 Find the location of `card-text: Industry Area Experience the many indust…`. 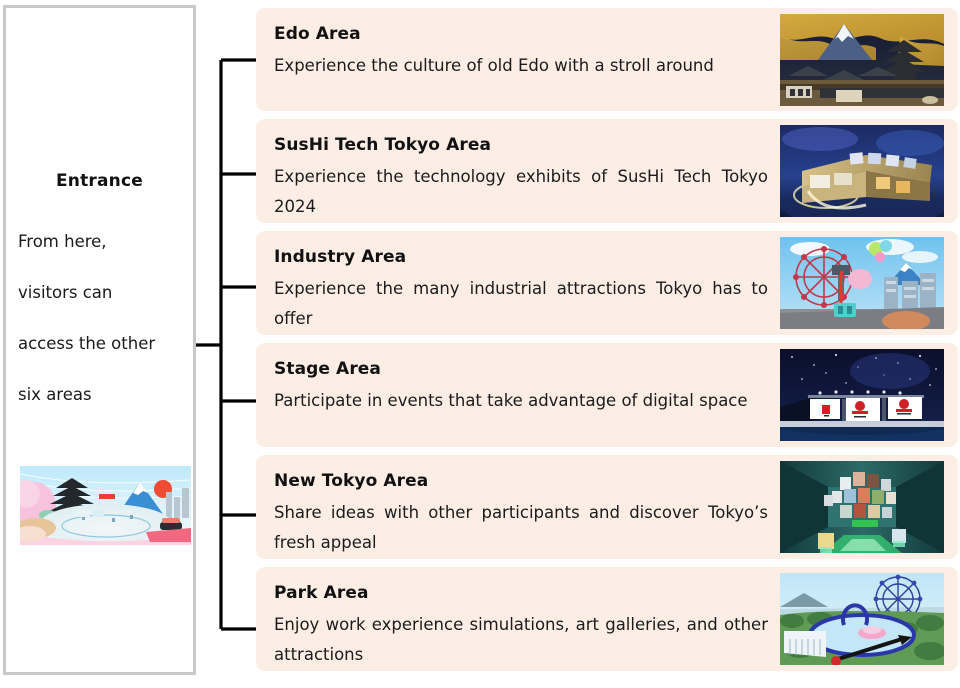

card-text: Industry Area Experience the many indust… is located at coordinates (527, 287).